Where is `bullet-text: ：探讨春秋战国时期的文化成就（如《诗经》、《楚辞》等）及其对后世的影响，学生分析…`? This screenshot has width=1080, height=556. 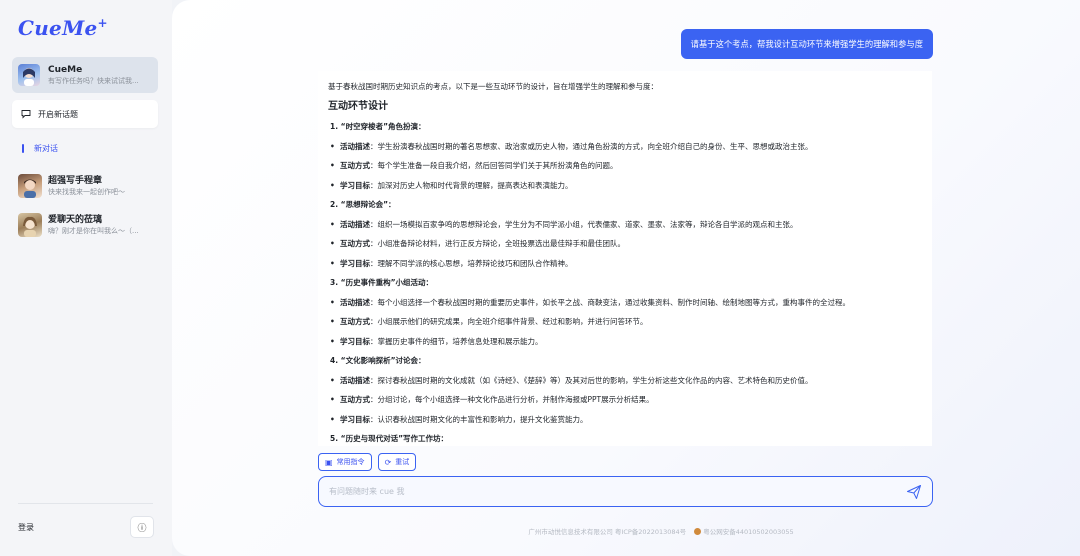
bullet-text: ：探讨春秋战国时期的文化成就（如《诗经》、《楚辞》等）及其对后世的影响，学生分析… is located at coordinates (591, 380).